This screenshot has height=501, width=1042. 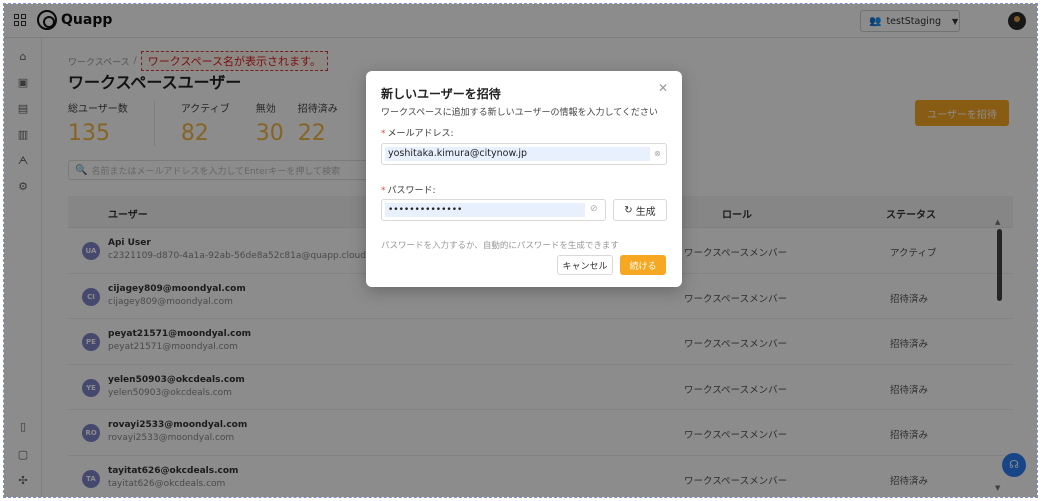 I want to click on continue-button: 続ける, so click(x=643, y=265).